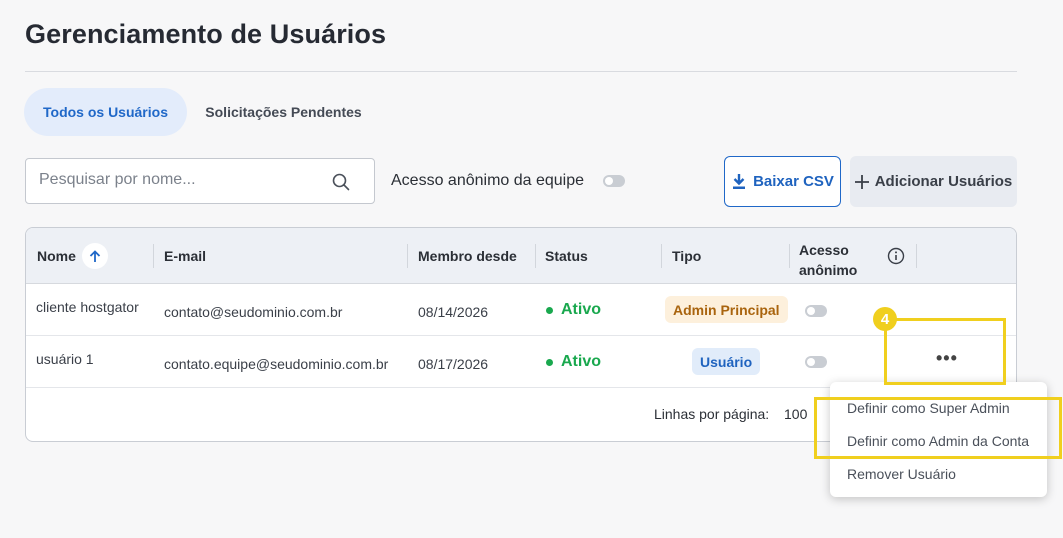 This screenshot has height=538, width=1063. Describe the element at coordinates (793, 181) in the screenshot. I see `download-csv-label: Baixar CSV` at that location.